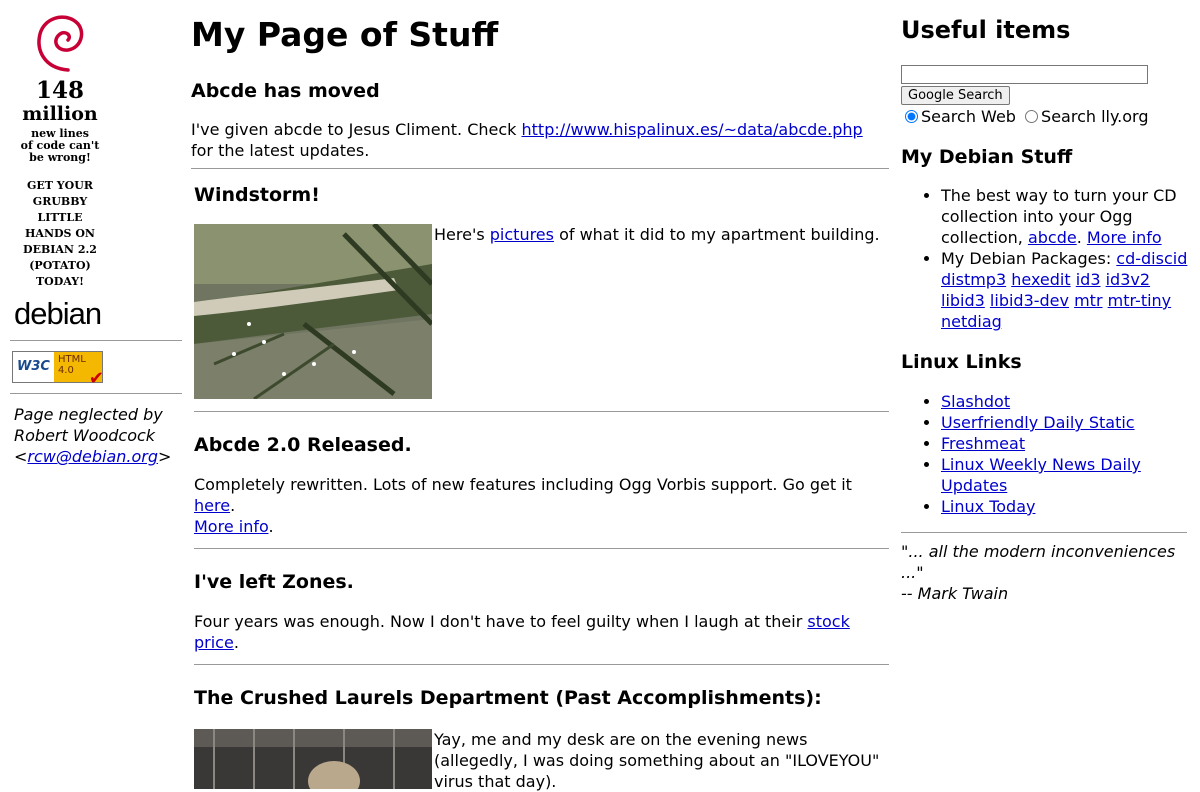 This screenshot has height=792, width=1200. I want to click on list-item: Freshmeat, so click(1066, 443).